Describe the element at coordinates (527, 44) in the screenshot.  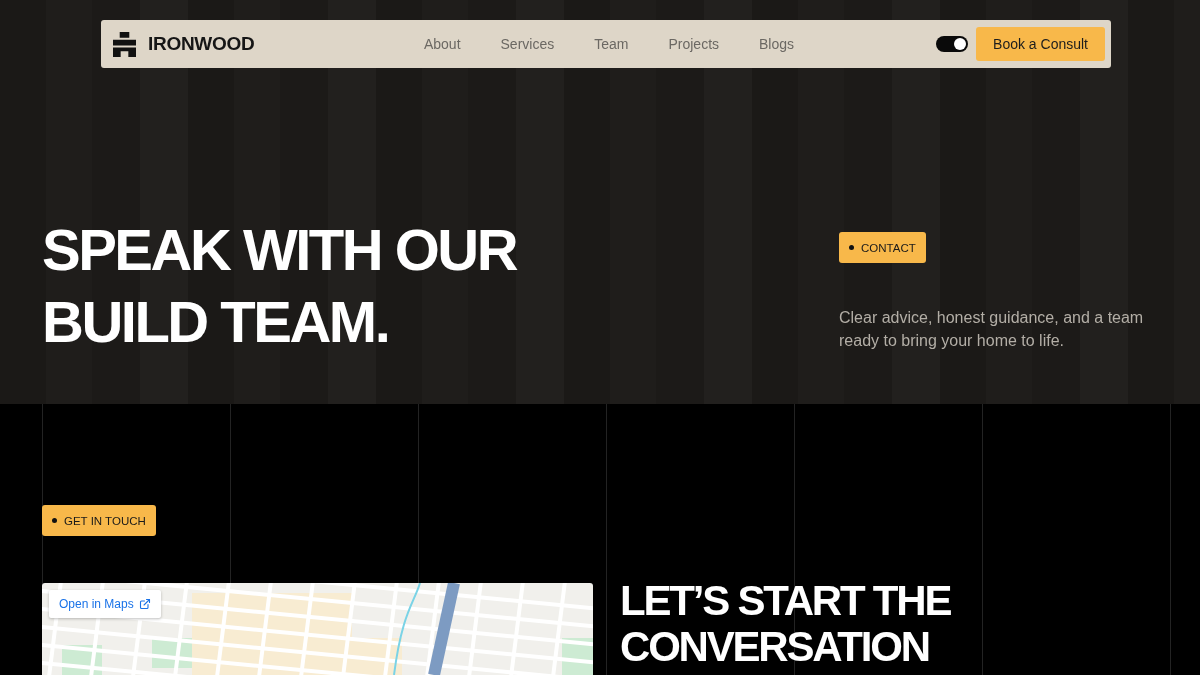
I see `nav-link: Services` at that location.